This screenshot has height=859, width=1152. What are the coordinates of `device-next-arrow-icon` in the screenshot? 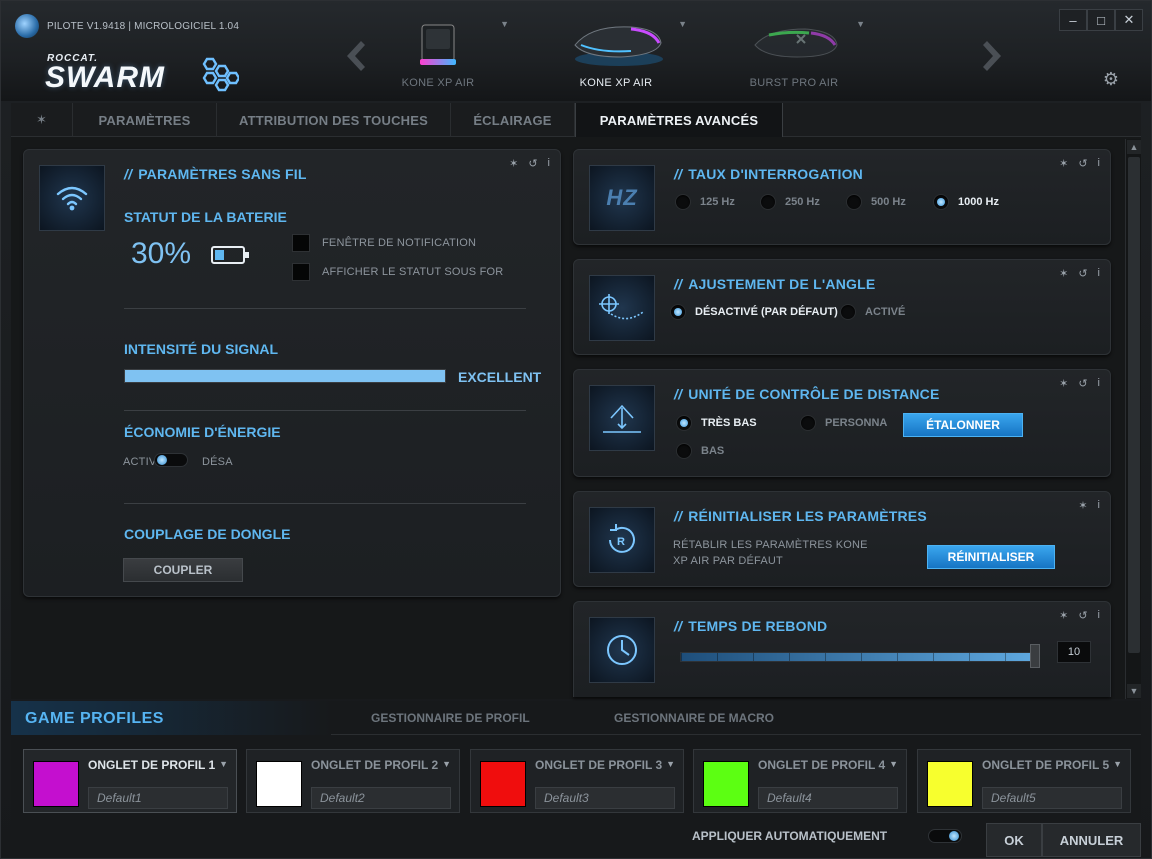 It's located at (994, 56).